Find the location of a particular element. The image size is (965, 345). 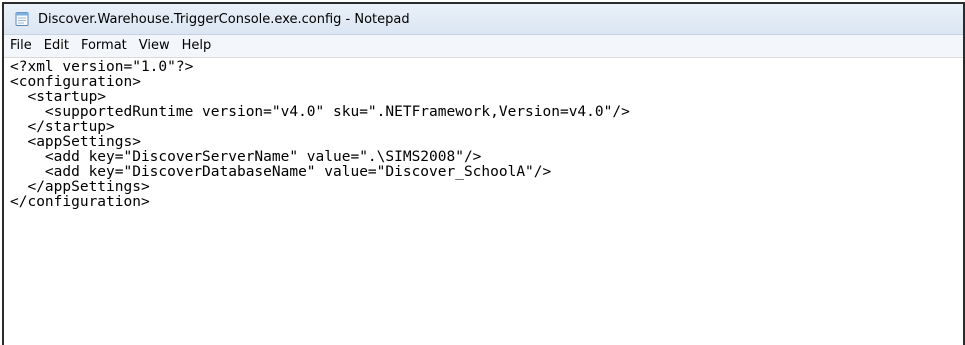

notepad-icon is located at coordinates (22, 19).